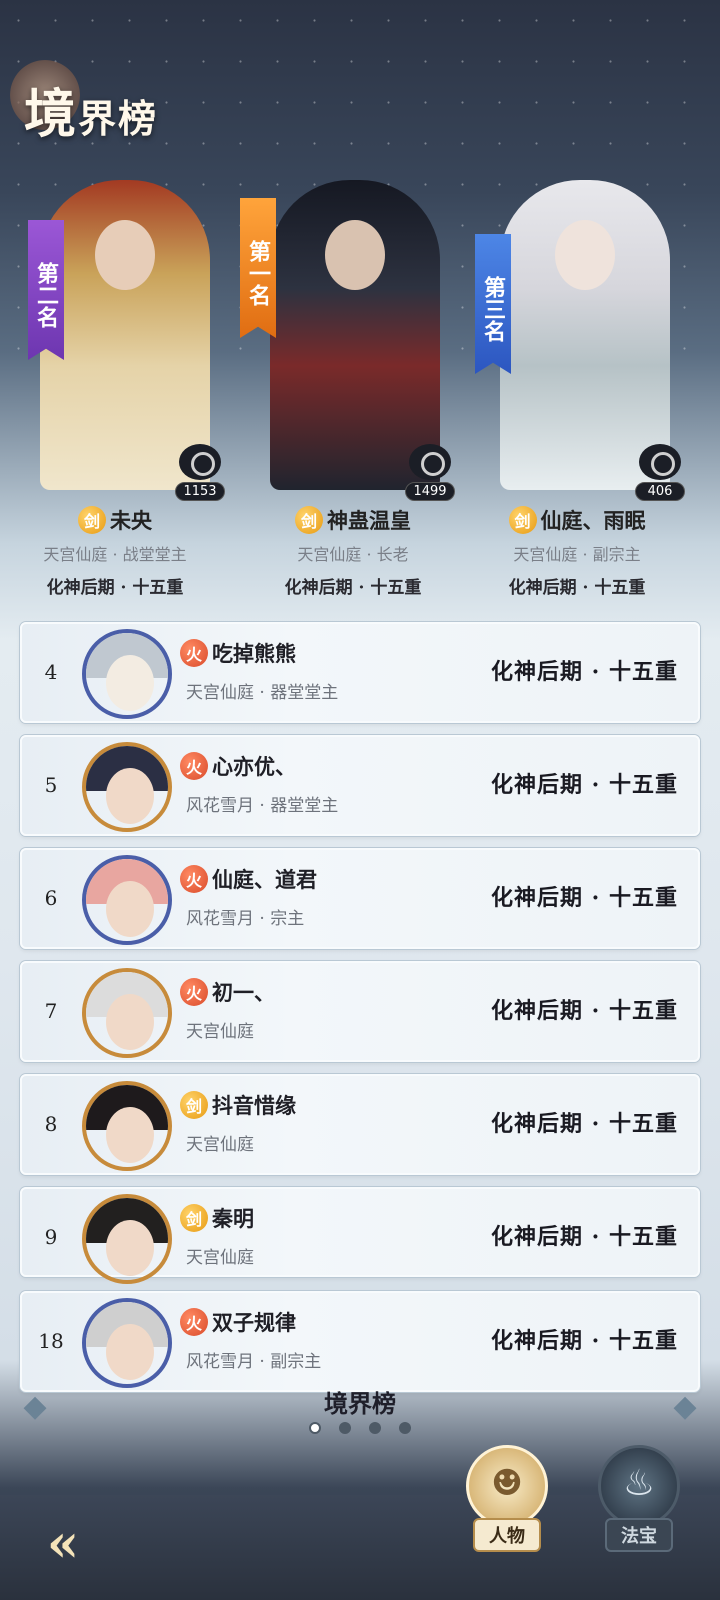 This screenshot has height=1600, width=720. What do you see at coordinates (200, 491) in the screenshot?
I see `like-count: 1153` at bounding box center [200, 491].